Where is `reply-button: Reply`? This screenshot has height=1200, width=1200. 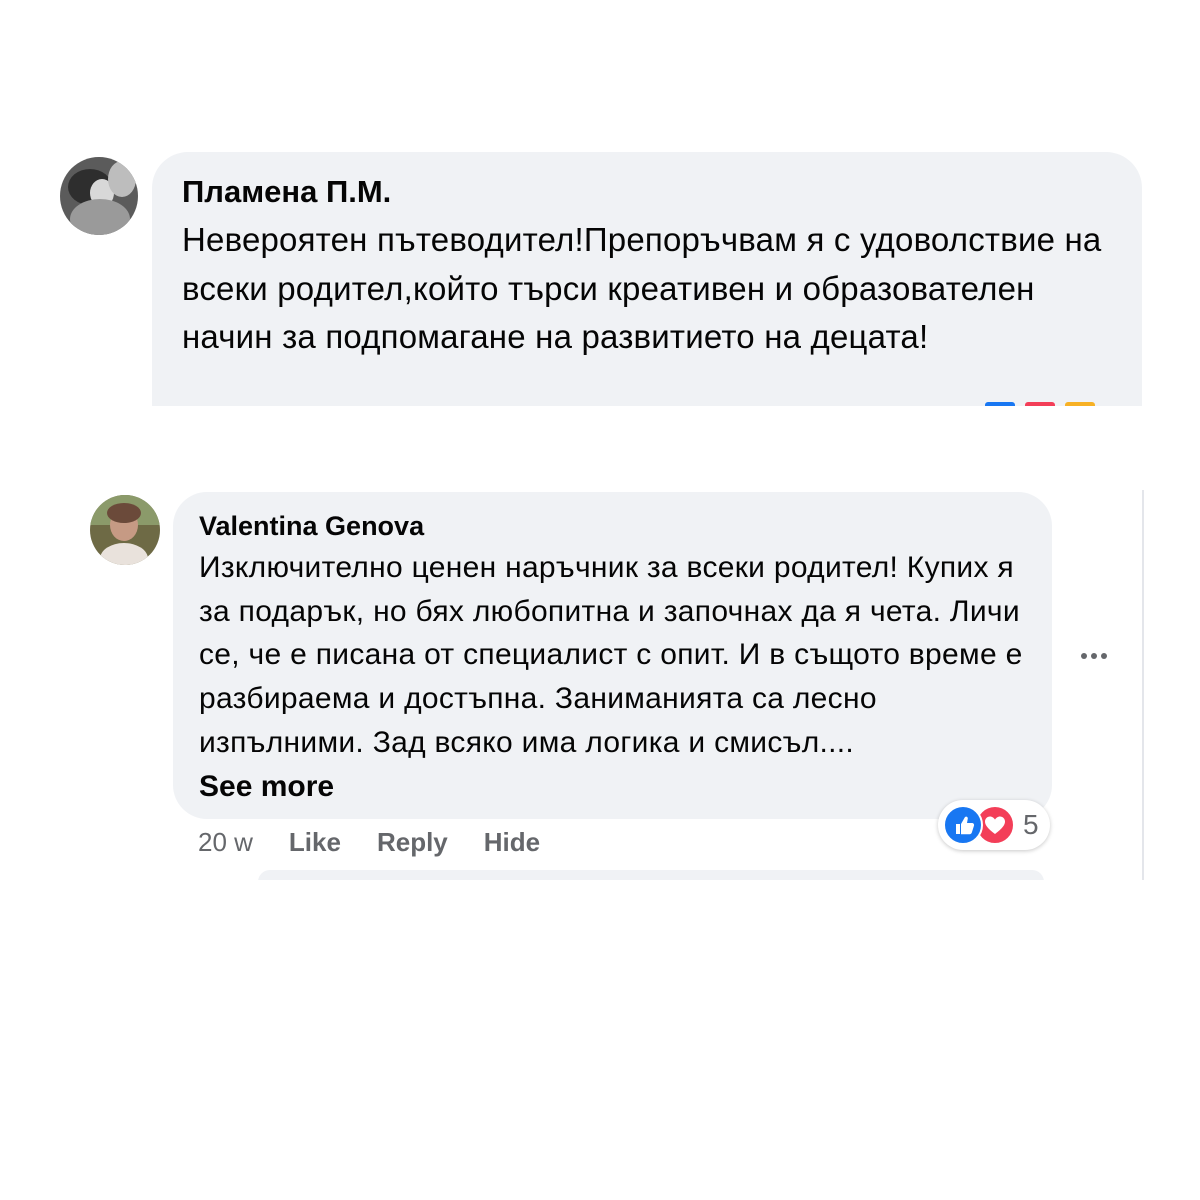 reply-button: Reply is located at coordinates (412, 842).